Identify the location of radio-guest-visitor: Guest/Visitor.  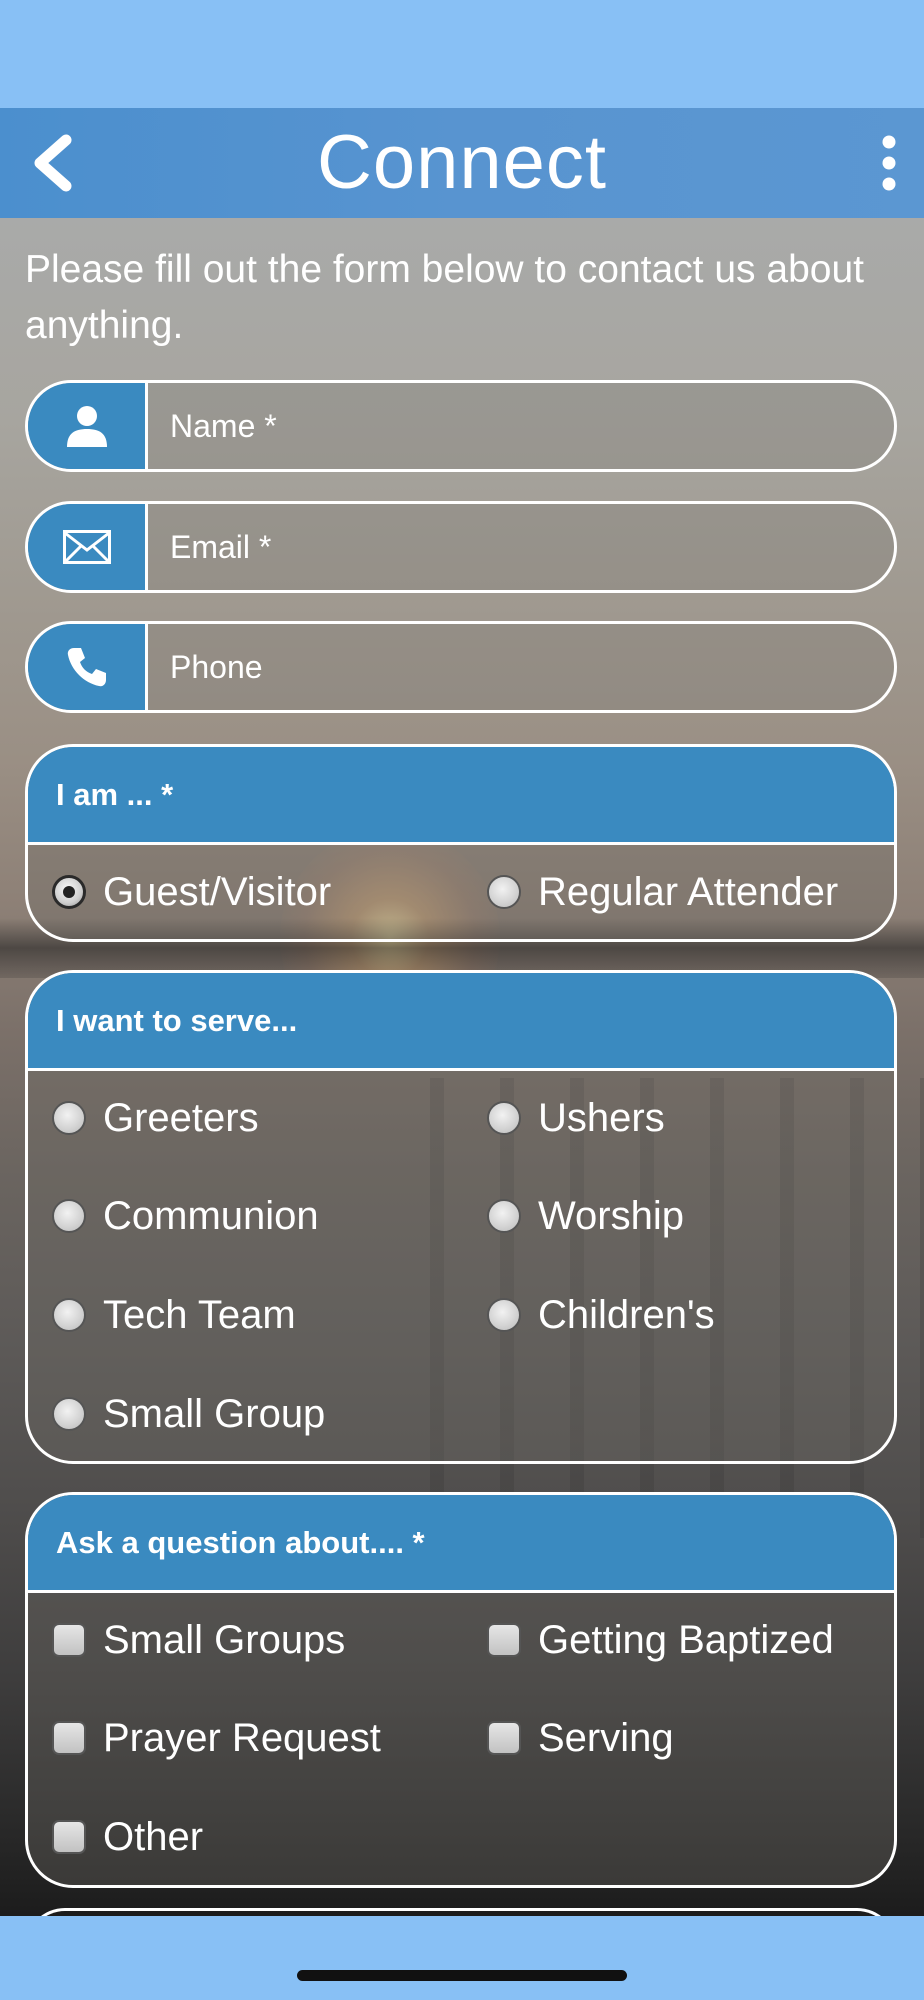
(191, 892).